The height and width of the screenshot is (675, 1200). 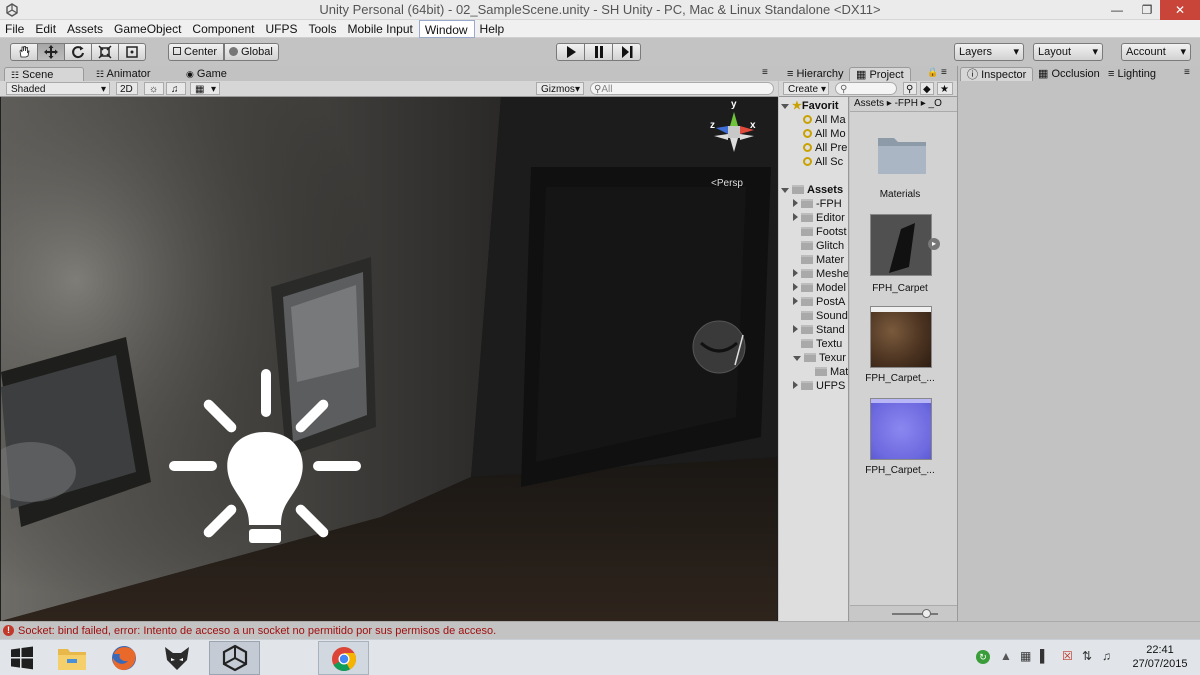 I want to click on move-tool-button, so click(x=51, y=52).